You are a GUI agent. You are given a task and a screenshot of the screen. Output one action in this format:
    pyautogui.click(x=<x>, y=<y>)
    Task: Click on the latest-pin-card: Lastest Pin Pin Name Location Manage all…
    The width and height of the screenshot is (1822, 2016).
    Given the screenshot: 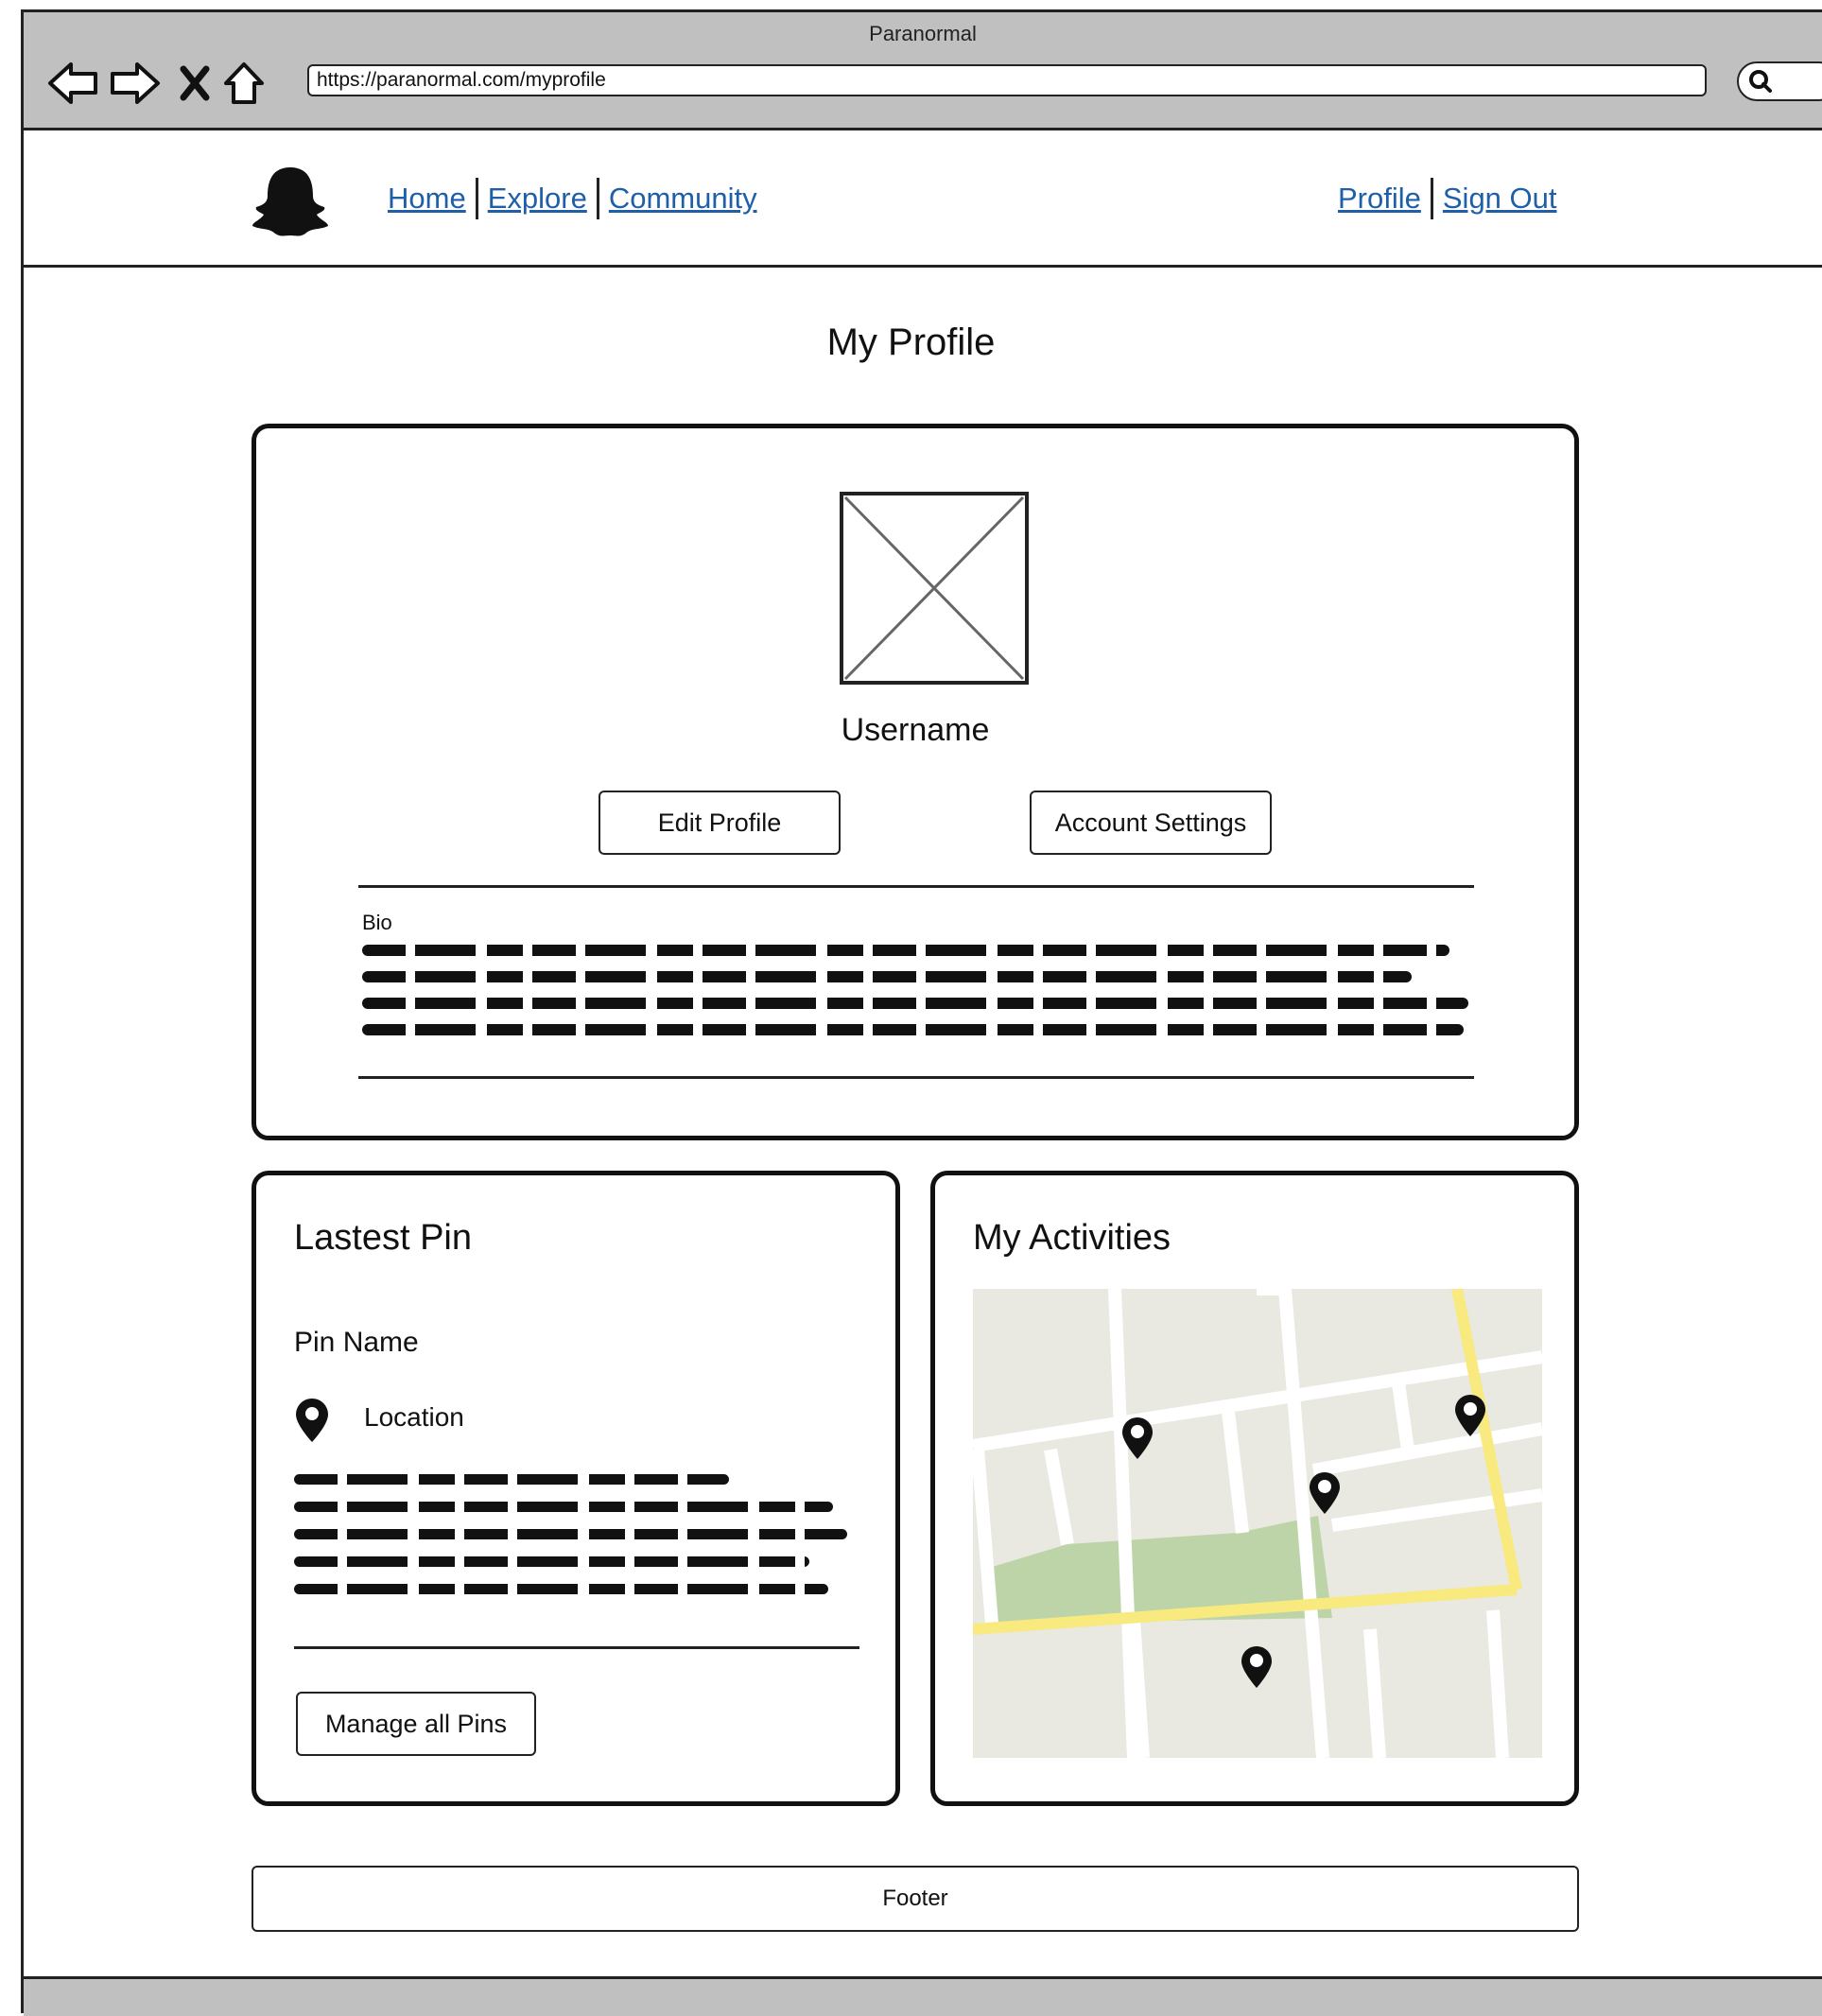 What is the action you would take?
    pyautogui.click(x=576, y=1489)
    